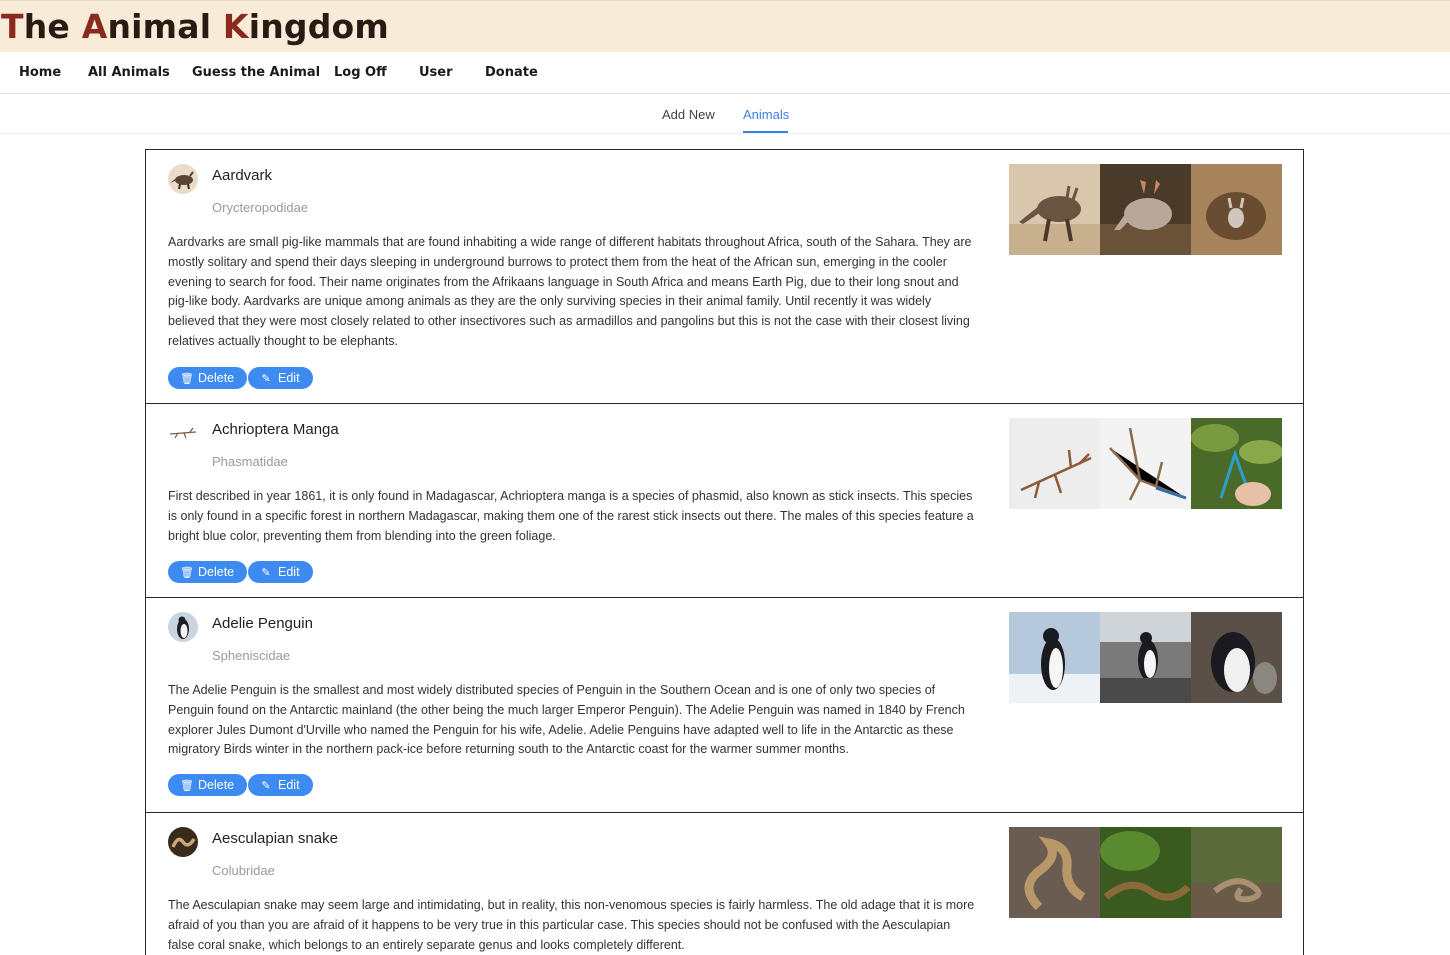 The height and width of the screenshot is (955, 1450). I want to click on tab-animals: Animals, so click(766, 114).